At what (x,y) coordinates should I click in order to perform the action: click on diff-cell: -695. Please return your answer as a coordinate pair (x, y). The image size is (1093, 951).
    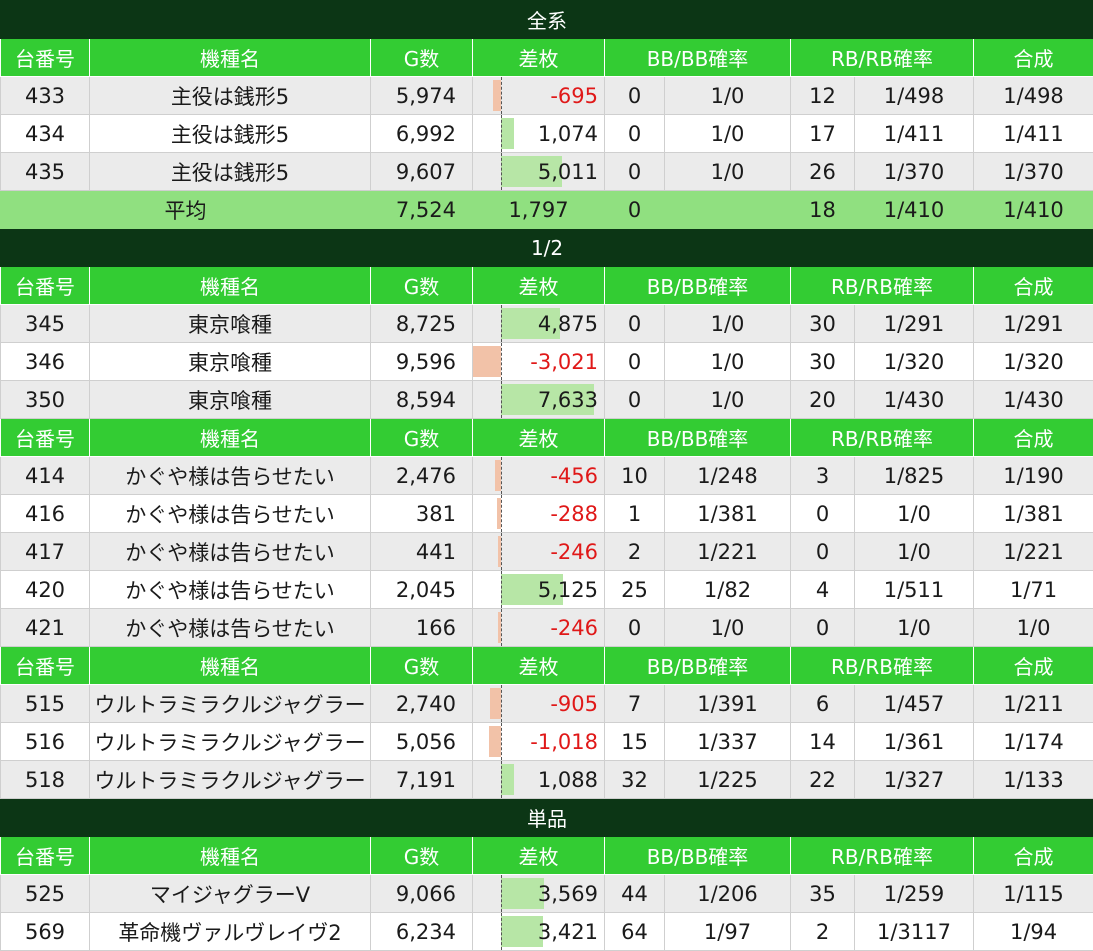
    Looking at the image, I should click on (539, 96).